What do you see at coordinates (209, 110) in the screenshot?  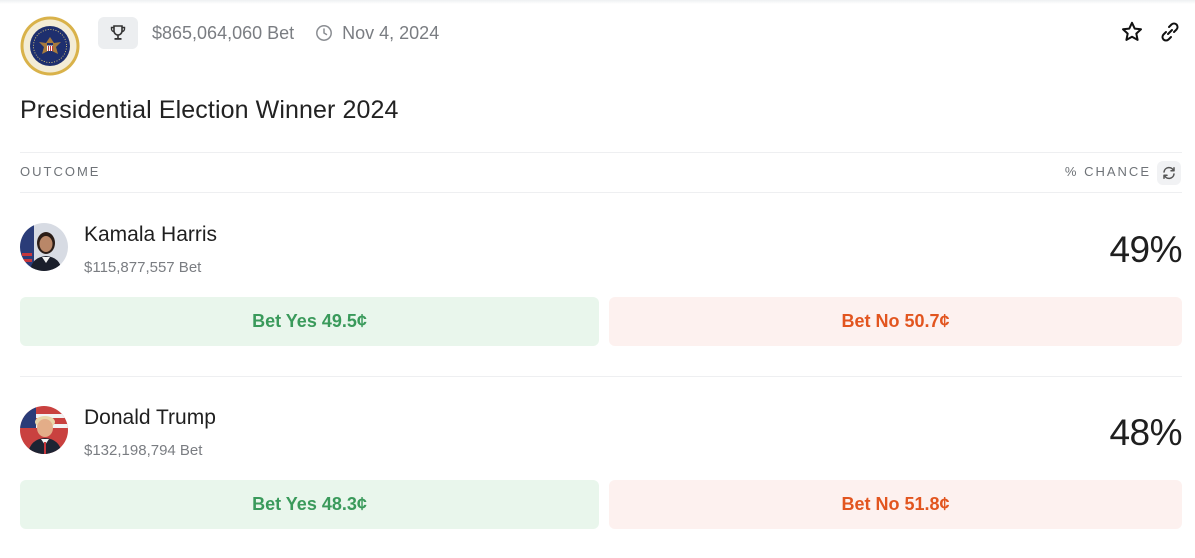 I see `page-title: Presidential Election Winner 2024` at bounding box center [209, 110].